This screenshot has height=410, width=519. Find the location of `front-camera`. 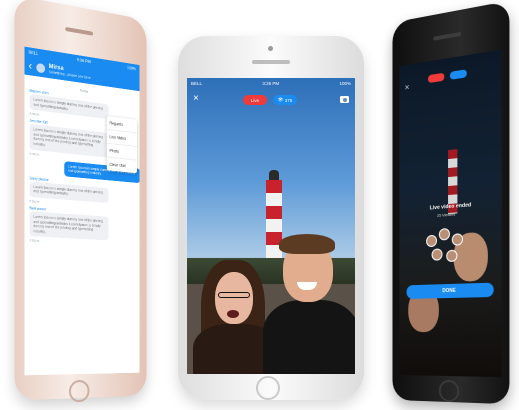

front-camera is located at coordinates (270, 48).